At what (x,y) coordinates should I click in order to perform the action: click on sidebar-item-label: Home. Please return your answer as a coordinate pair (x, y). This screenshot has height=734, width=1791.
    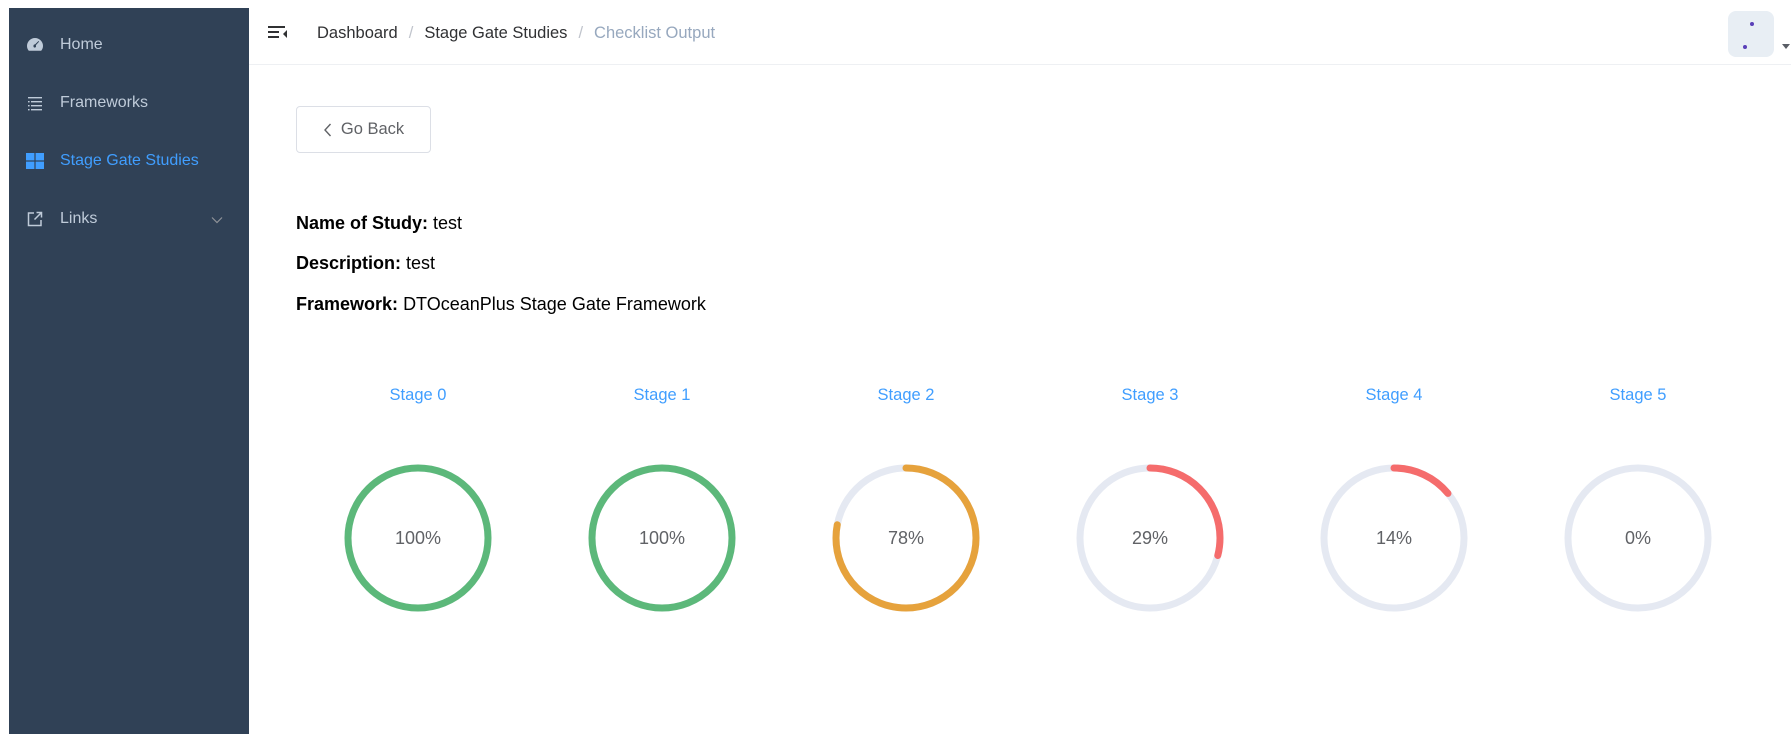
    Looking at the image, I should click on (81, 44).